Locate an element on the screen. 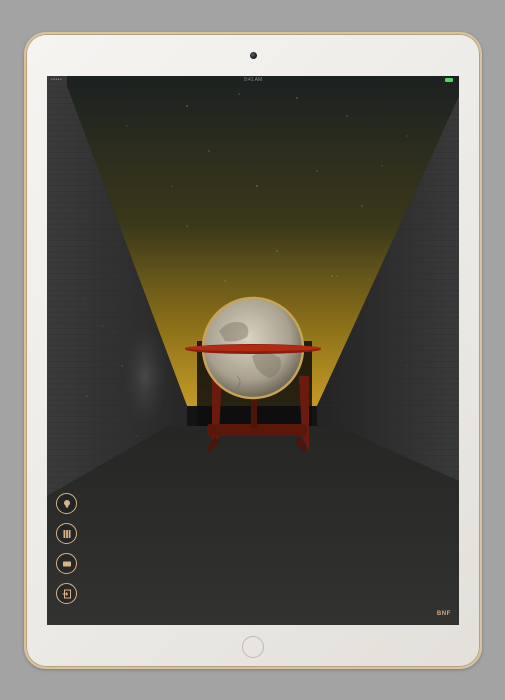  screen-button is located at coordinates (66, 563).